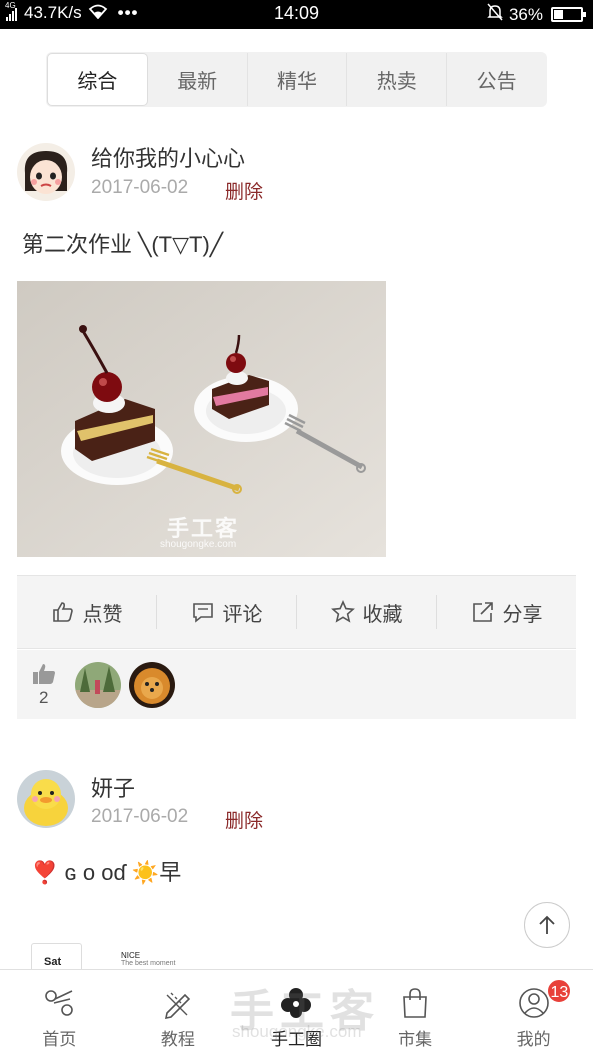 The image size is (593, 1054). What do you see at coordinates (102, 614) in the screenshot?
I see `like-label: 点赞` at bounding box center [102, 614].